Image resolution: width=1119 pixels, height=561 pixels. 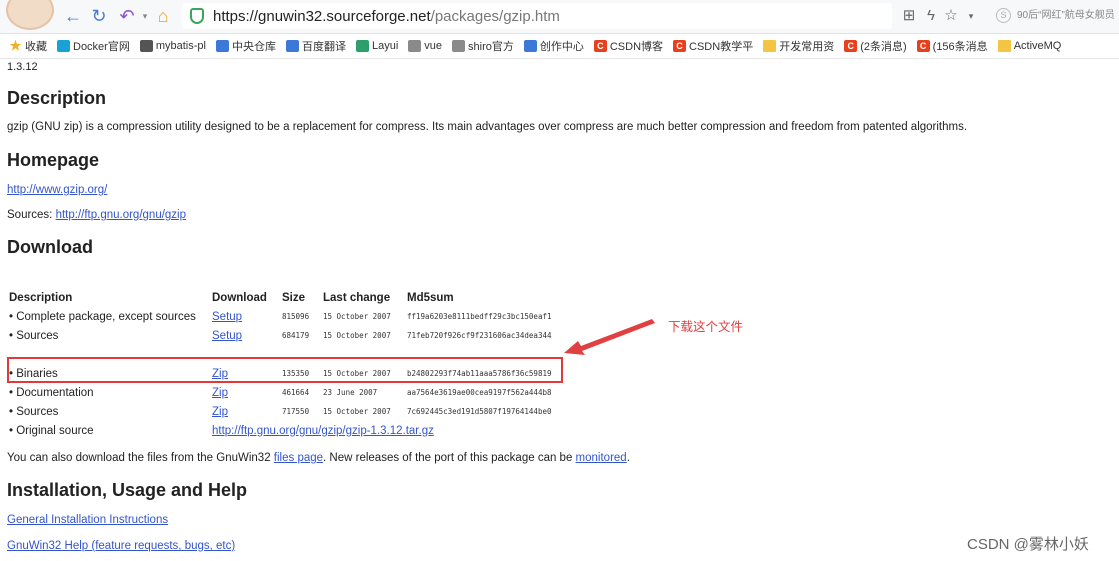 I want to click on bookmark-item: mybatis-pl, so click(x=172, y=46).